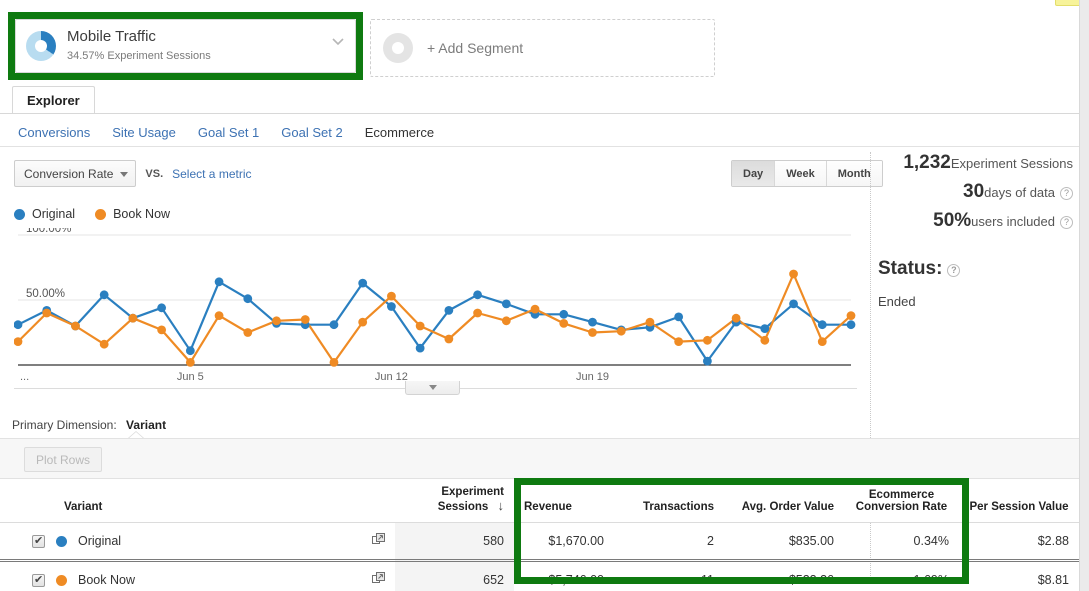  Describe the element at coordinates (784, 575) in the screenshot. I see `cell-avg-order-value: $522.36` at that location.